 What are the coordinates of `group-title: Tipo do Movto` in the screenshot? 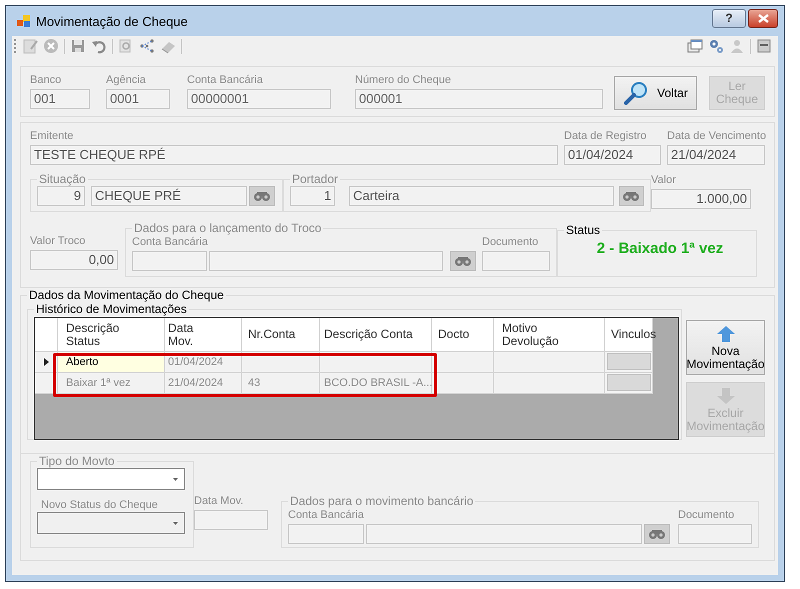 It's located at (77, 461).